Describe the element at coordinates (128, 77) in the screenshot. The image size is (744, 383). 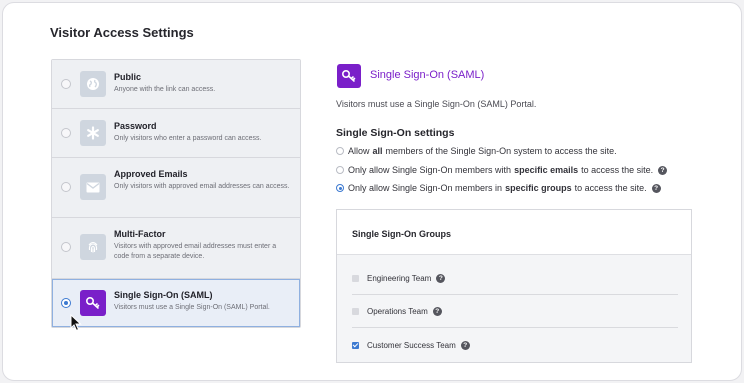
I see `option-name: Public` at that location.